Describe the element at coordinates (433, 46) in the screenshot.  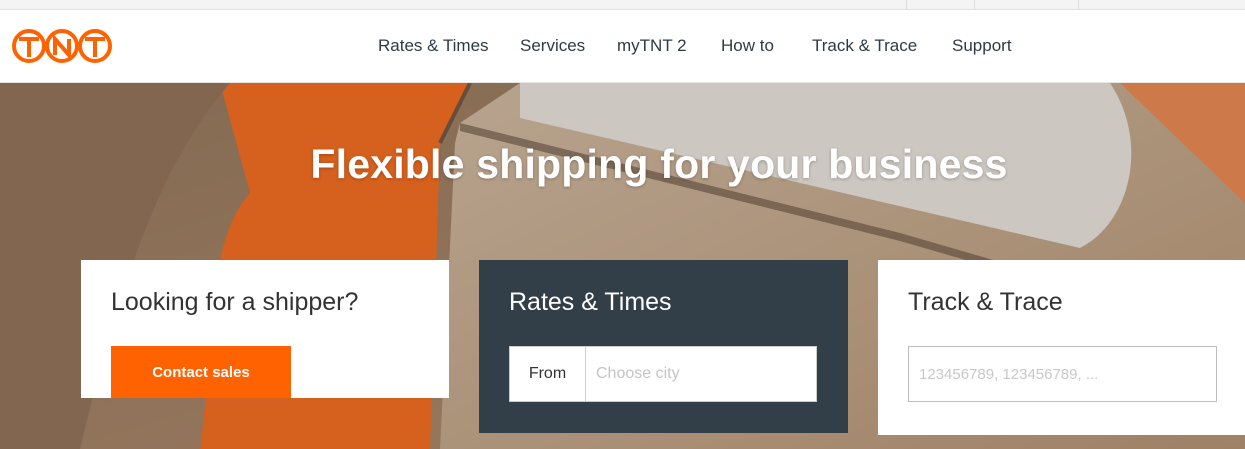
I see `nav-rates-times: Rates & Times` at that location.